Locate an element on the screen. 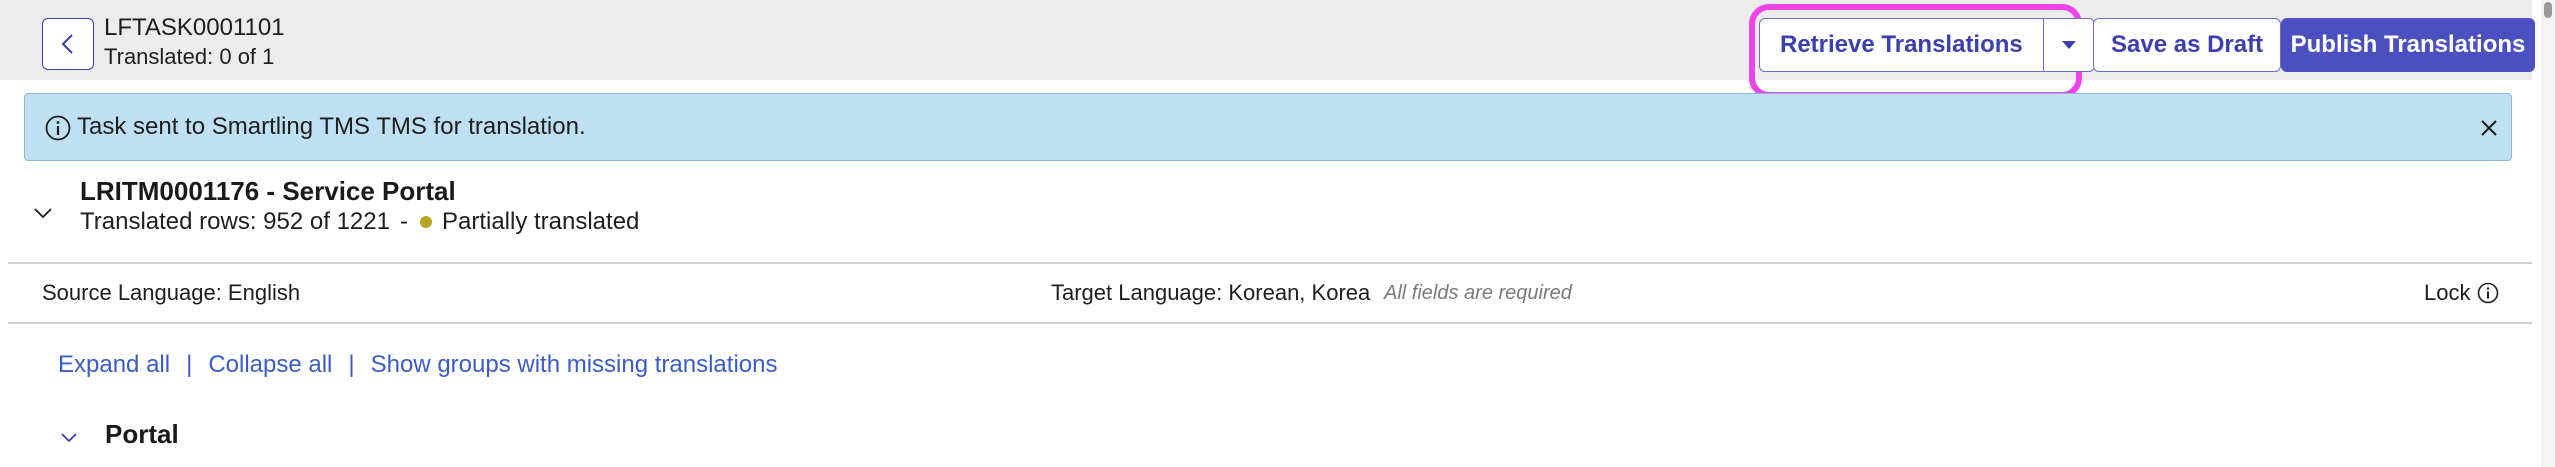 The image size is (2555, 467). retrieve-options-dropdown is located at coordinates (2069, 45).